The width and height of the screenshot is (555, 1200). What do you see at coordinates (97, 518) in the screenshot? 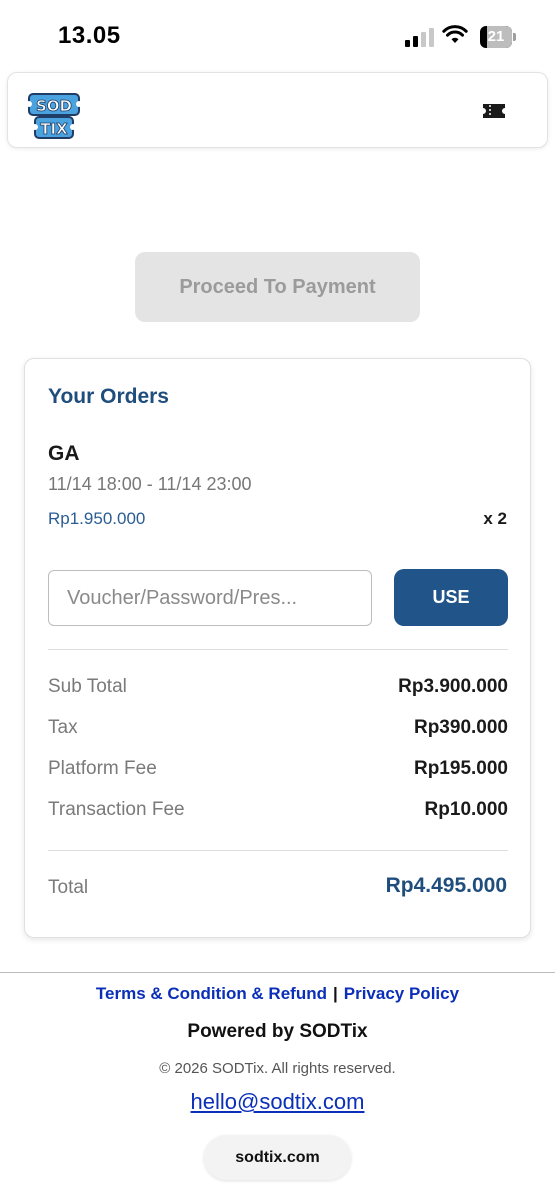
I see `ticket-price: Rp1.950.000` at bounding box center [97, 518].